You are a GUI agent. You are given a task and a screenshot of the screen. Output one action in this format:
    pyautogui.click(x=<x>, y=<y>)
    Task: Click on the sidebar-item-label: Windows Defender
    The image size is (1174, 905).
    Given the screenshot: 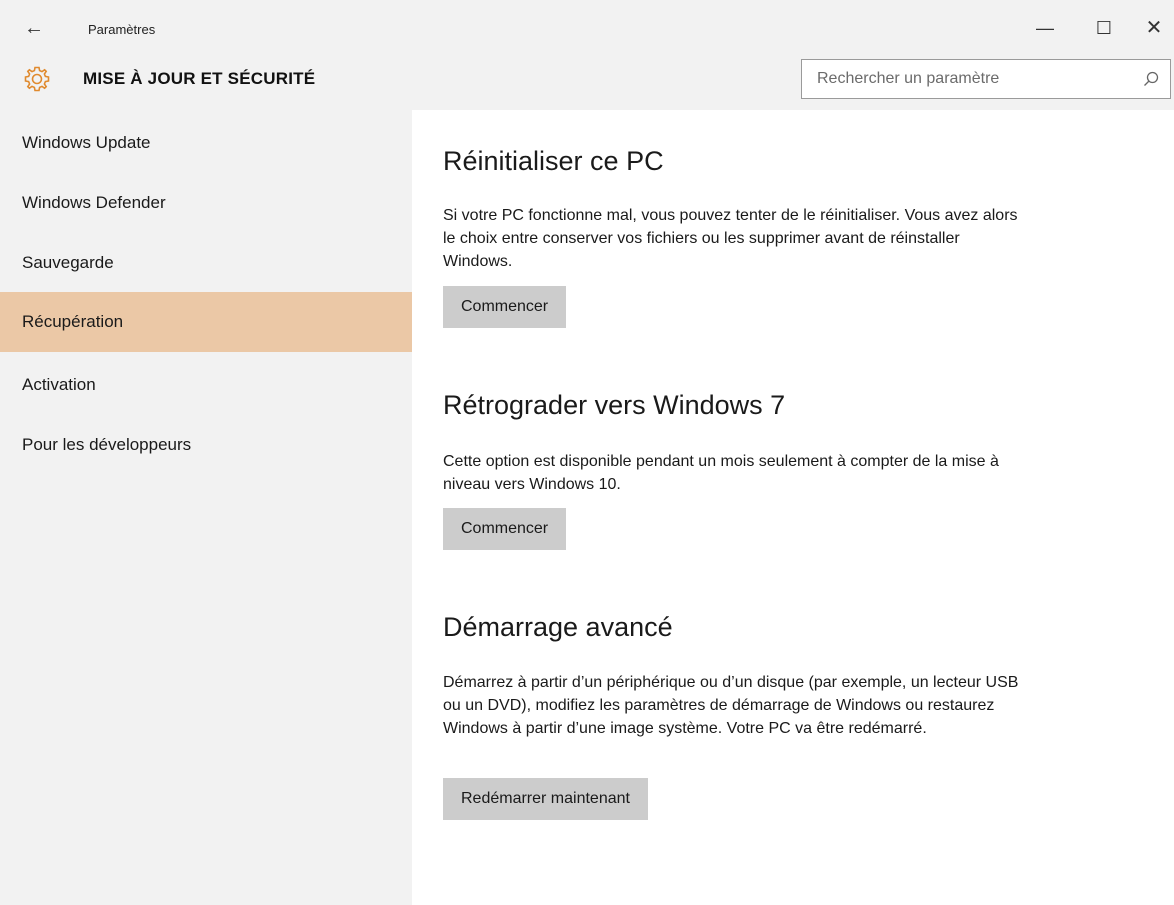 What is the action you would take?
    pyautogui.click(x=94, y=202)
    